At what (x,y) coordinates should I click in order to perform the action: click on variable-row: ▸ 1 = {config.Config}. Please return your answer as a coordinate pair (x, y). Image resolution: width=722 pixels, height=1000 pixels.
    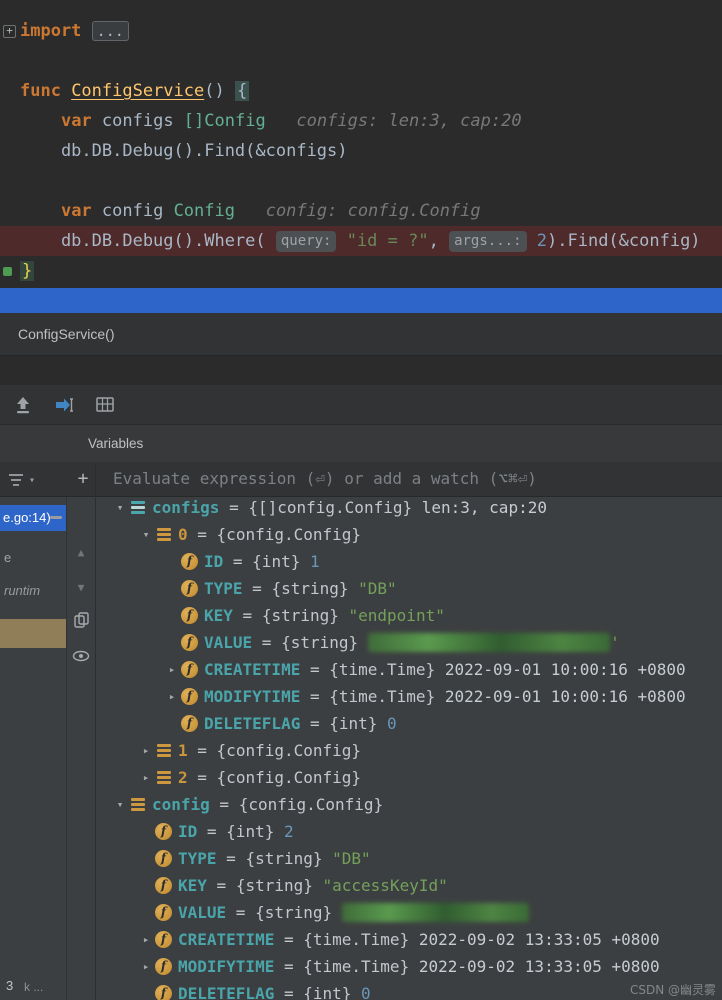
    Looking at the image, I should click on (409, 750).